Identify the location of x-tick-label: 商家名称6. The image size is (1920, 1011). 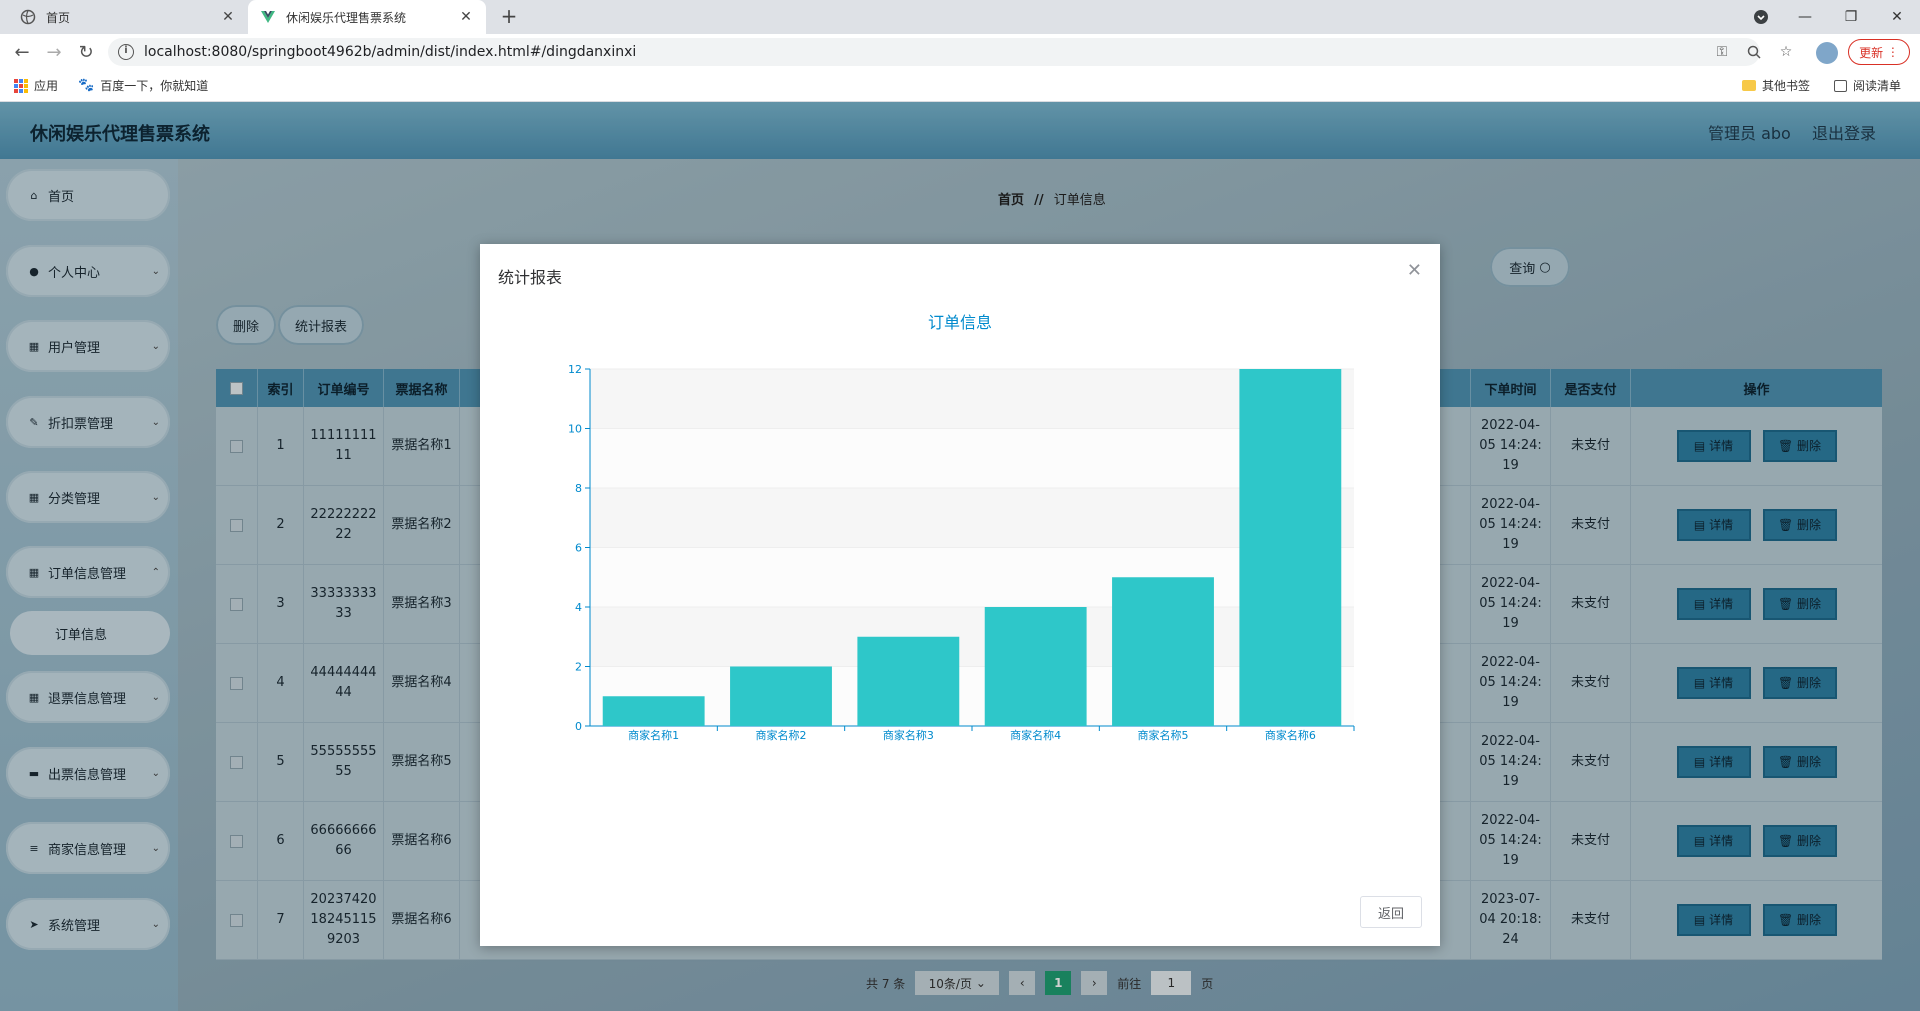
(1290, 735).